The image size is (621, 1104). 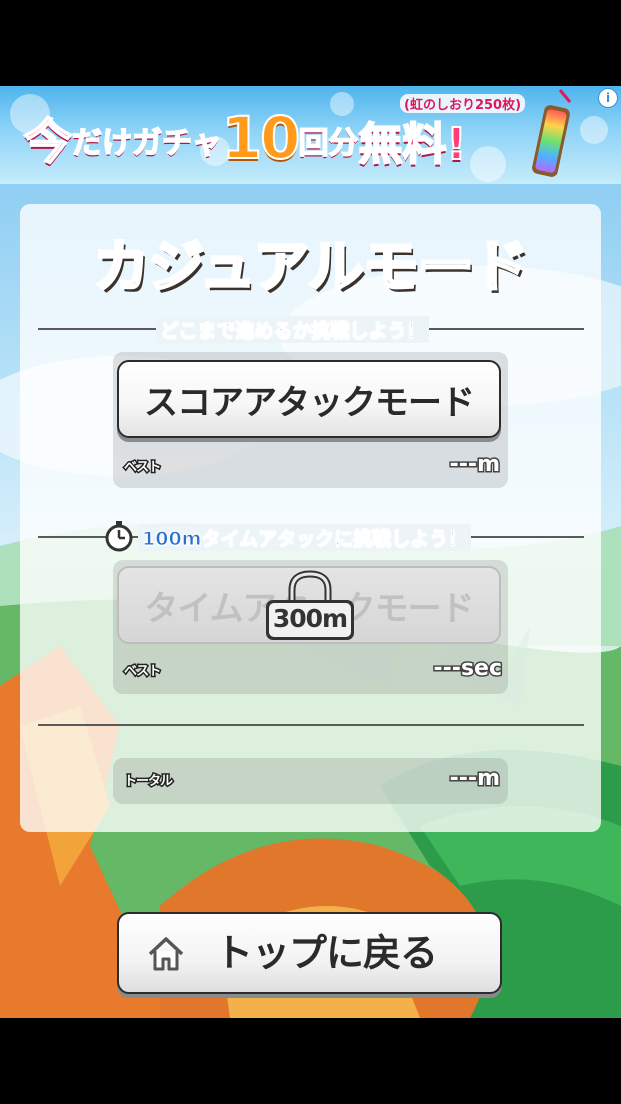 What do you see at coordinates (119, 536) in the screenshot?
I see `stopwatch-icon` at bounding box center [119, 536].